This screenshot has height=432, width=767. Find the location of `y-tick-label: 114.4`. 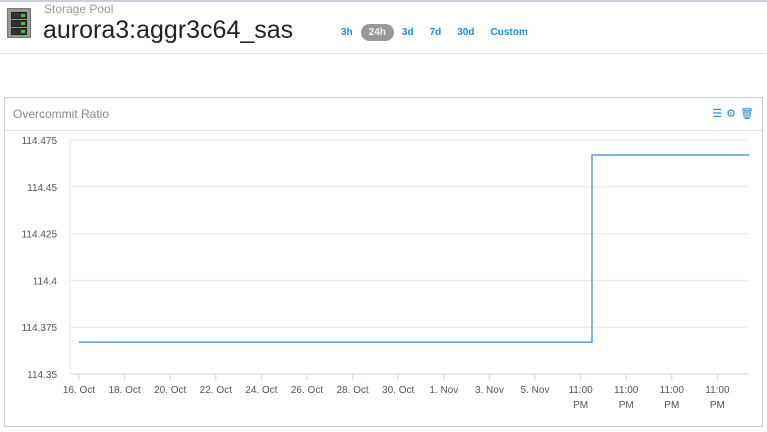

y-tick-label: 114.4 is located at coordinates (45, 281).